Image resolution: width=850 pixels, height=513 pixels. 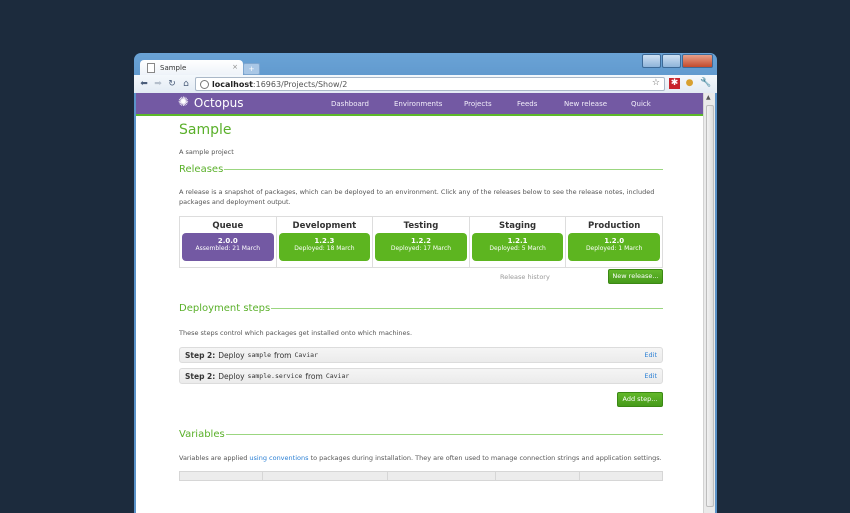 I want to click on column-header: Staging, so click(x=518, y=226).